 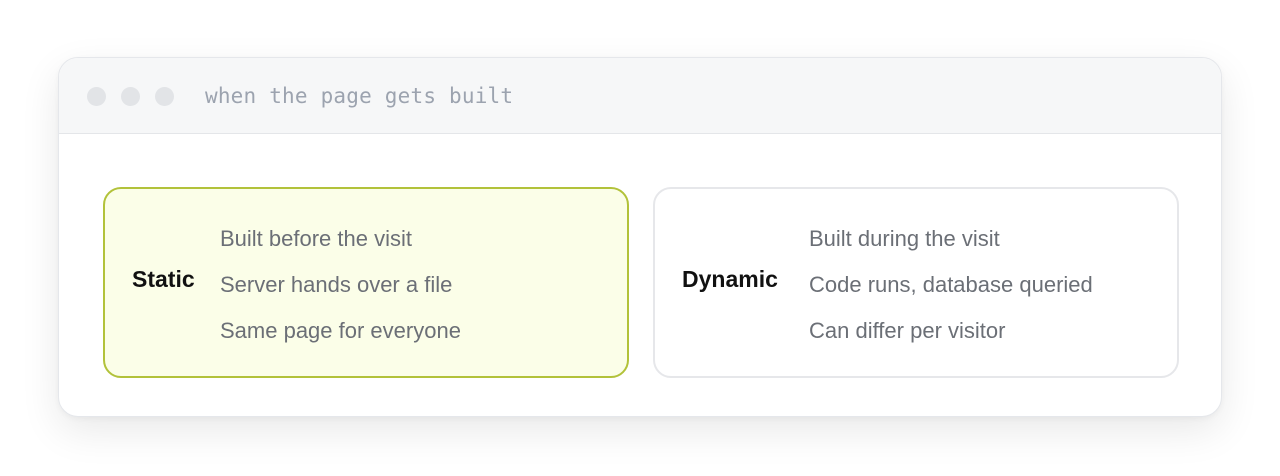 I want to click on dynamic-card-title: Dynamic, so click(x=730, y=279).